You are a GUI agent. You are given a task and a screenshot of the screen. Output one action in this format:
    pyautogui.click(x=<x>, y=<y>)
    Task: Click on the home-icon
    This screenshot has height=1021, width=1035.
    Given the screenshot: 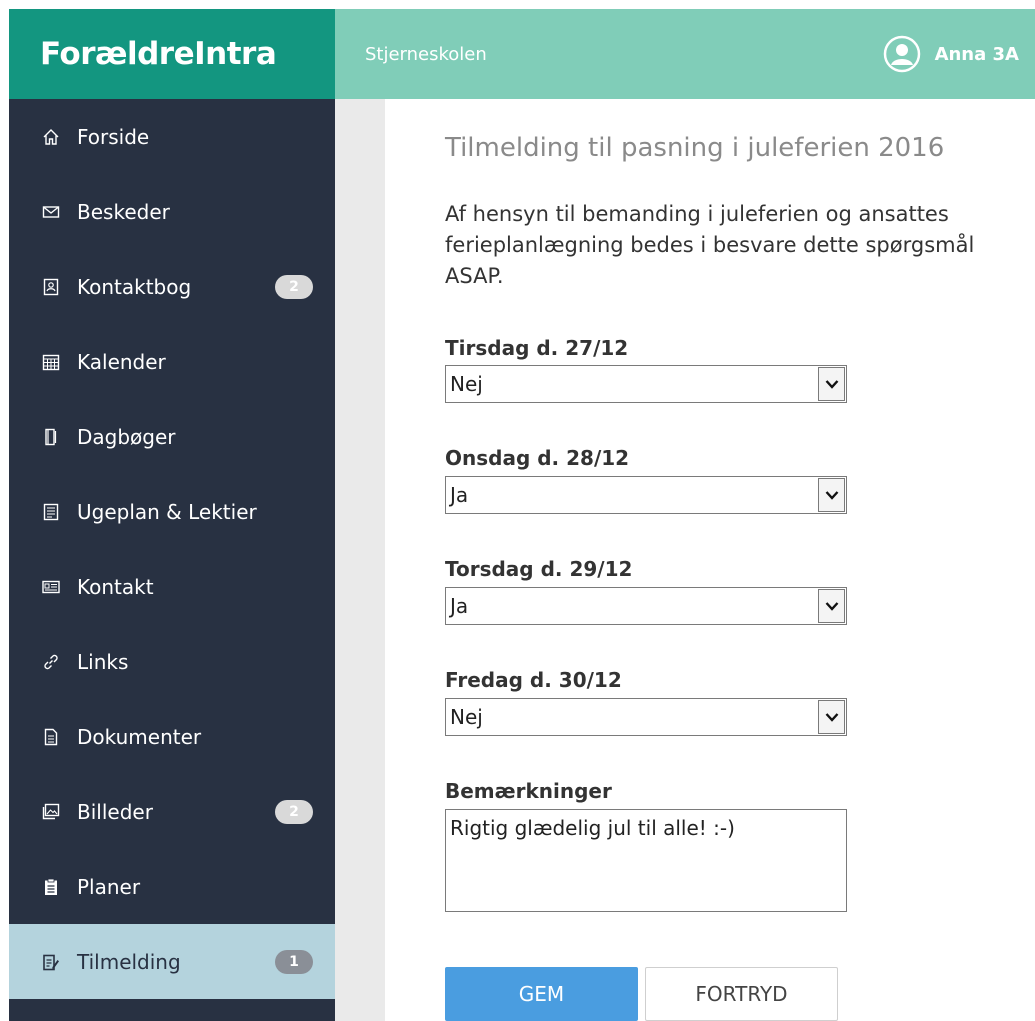 What is the action you would take?
    pyautogui.click(x=51, y=137)
    